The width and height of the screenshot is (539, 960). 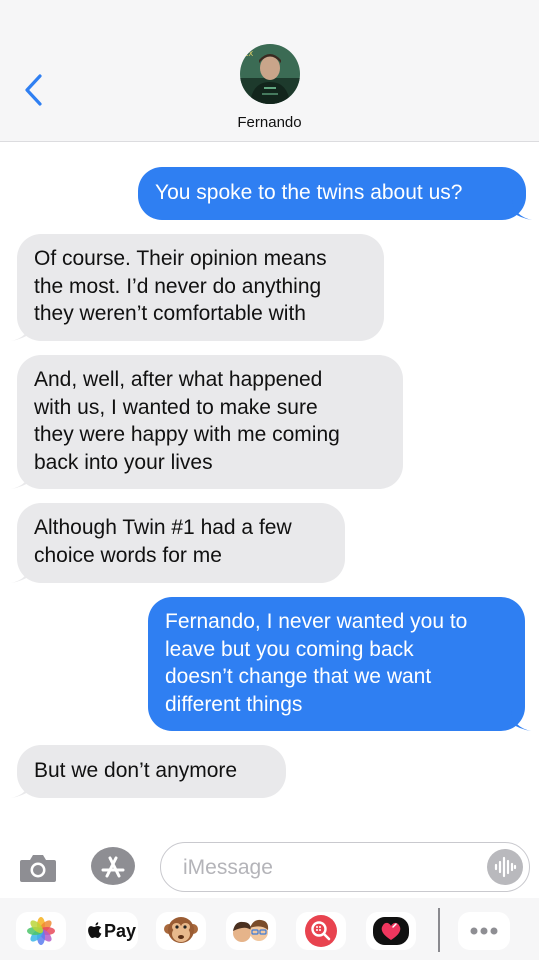 What do you see at coordinates (248, 54) in the screenshot?
I see `svg-text: EX` at bounding box center [248, 54].